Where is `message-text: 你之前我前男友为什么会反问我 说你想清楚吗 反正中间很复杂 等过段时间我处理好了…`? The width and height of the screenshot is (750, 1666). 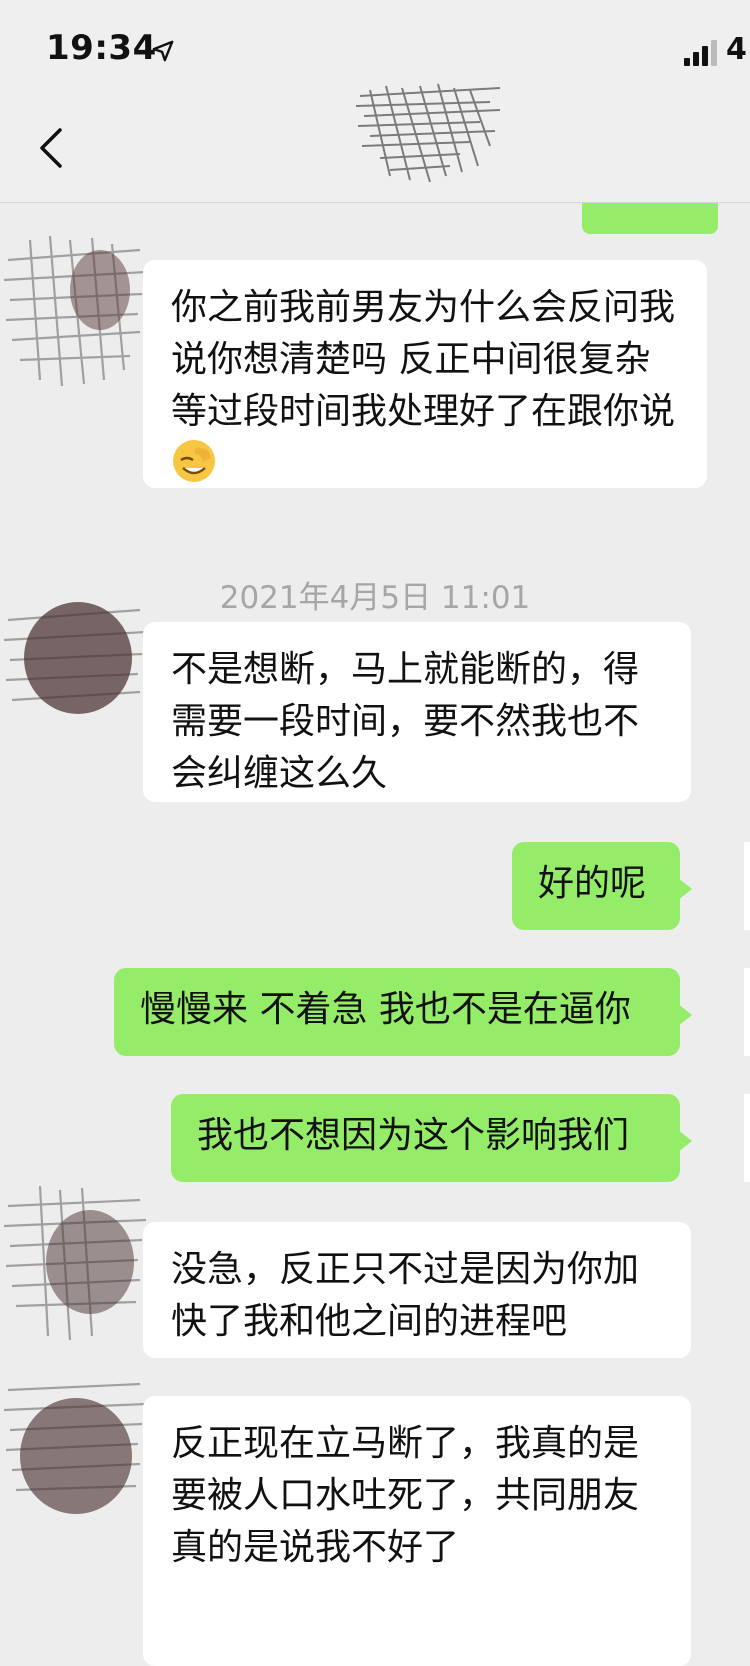
message-text: 你之前我前男友为什么会反问我 说你想清楚吗 反正中间很复杂 等过段时间我处理好了… is located at coordinates (423, 359).